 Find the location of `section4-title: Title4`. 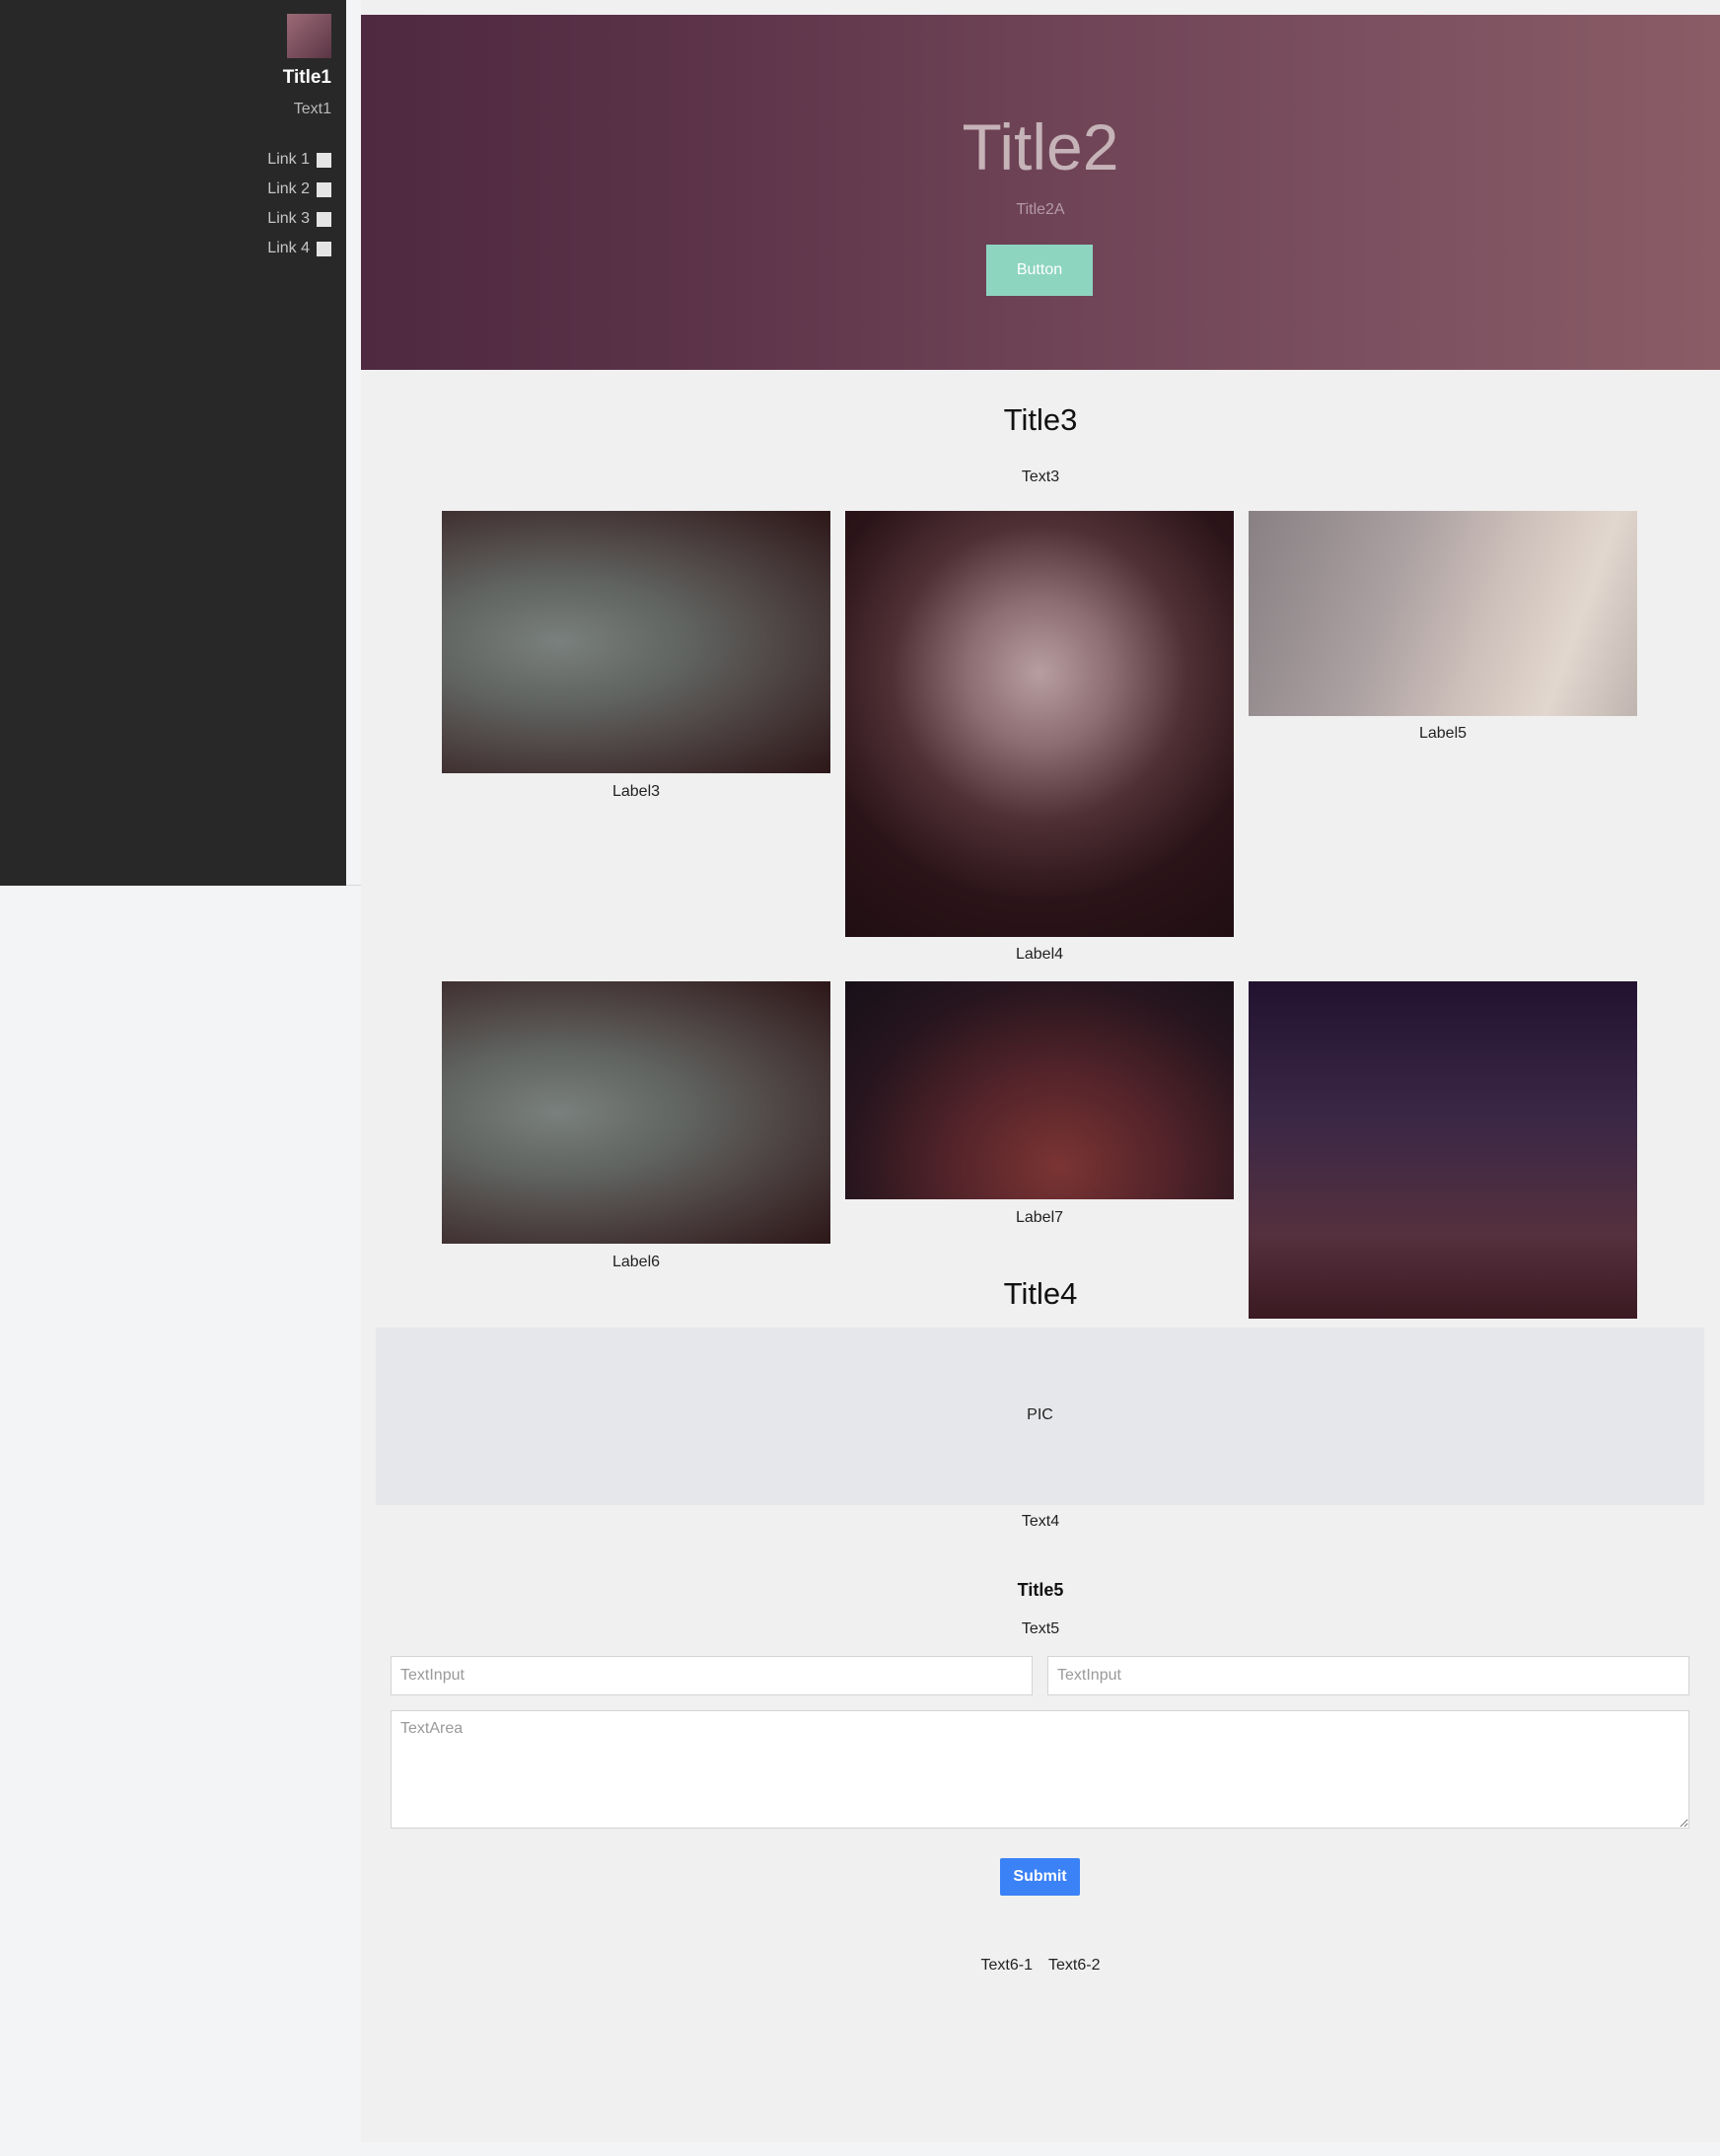

section4-title: Title4 is located at coordinates (1040, 1293).